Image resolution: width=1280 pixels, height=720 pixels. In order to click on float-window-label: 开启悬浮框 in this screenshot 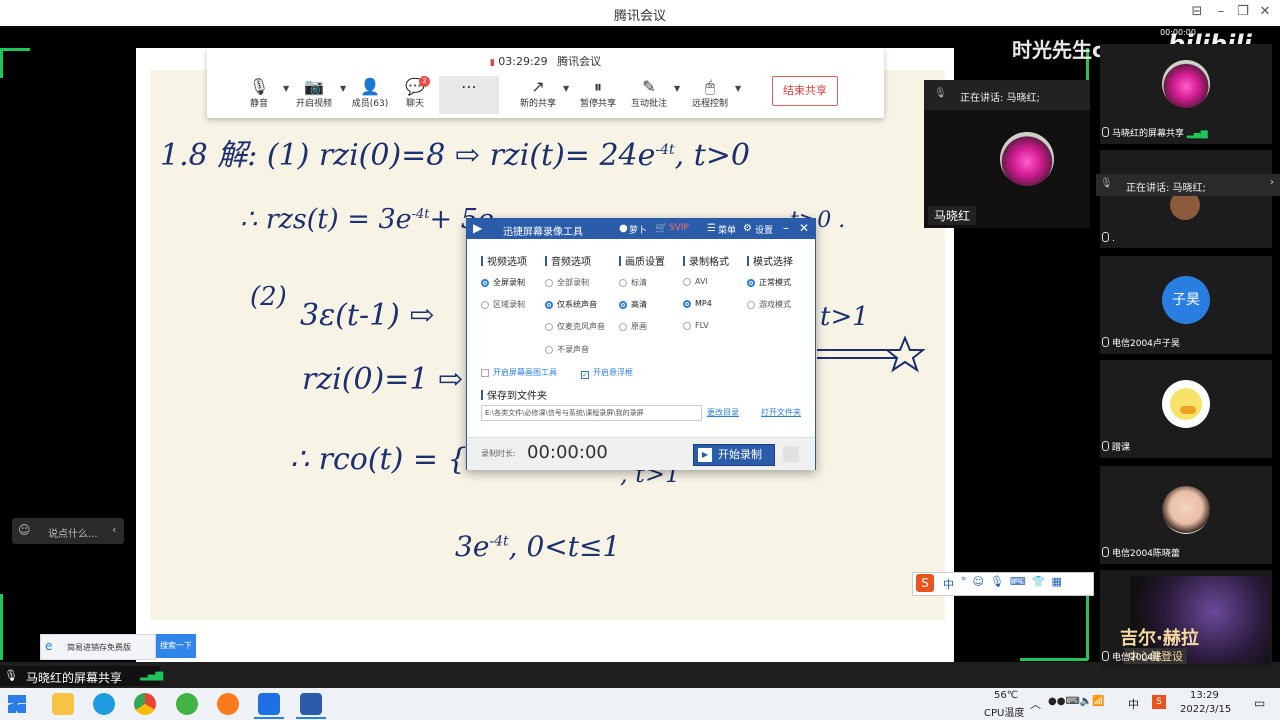, I will do `click(613, 372)`.